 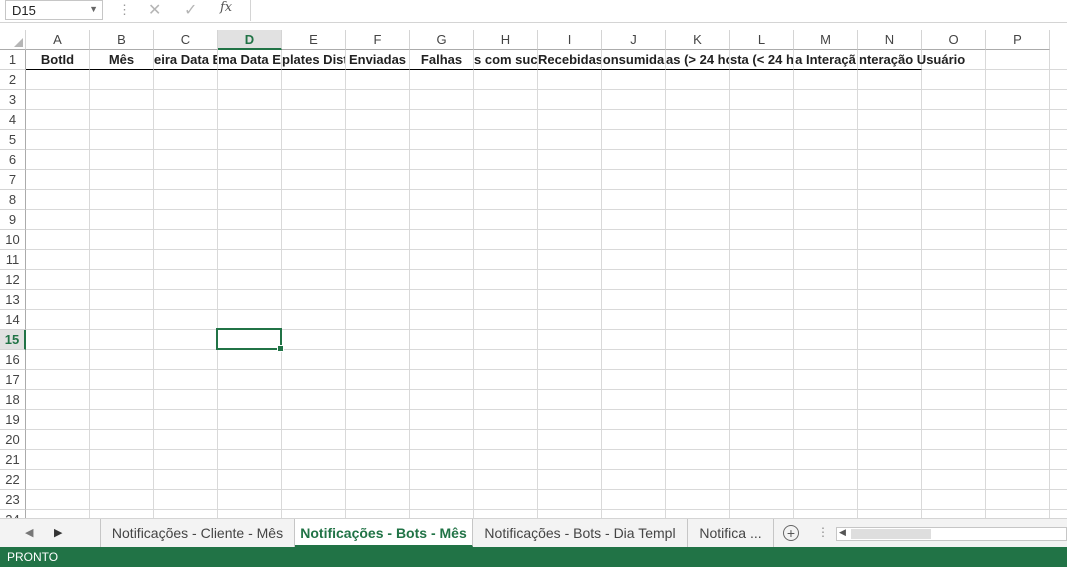 I want to click on column-header-k: K, so click(x=698, y=40).